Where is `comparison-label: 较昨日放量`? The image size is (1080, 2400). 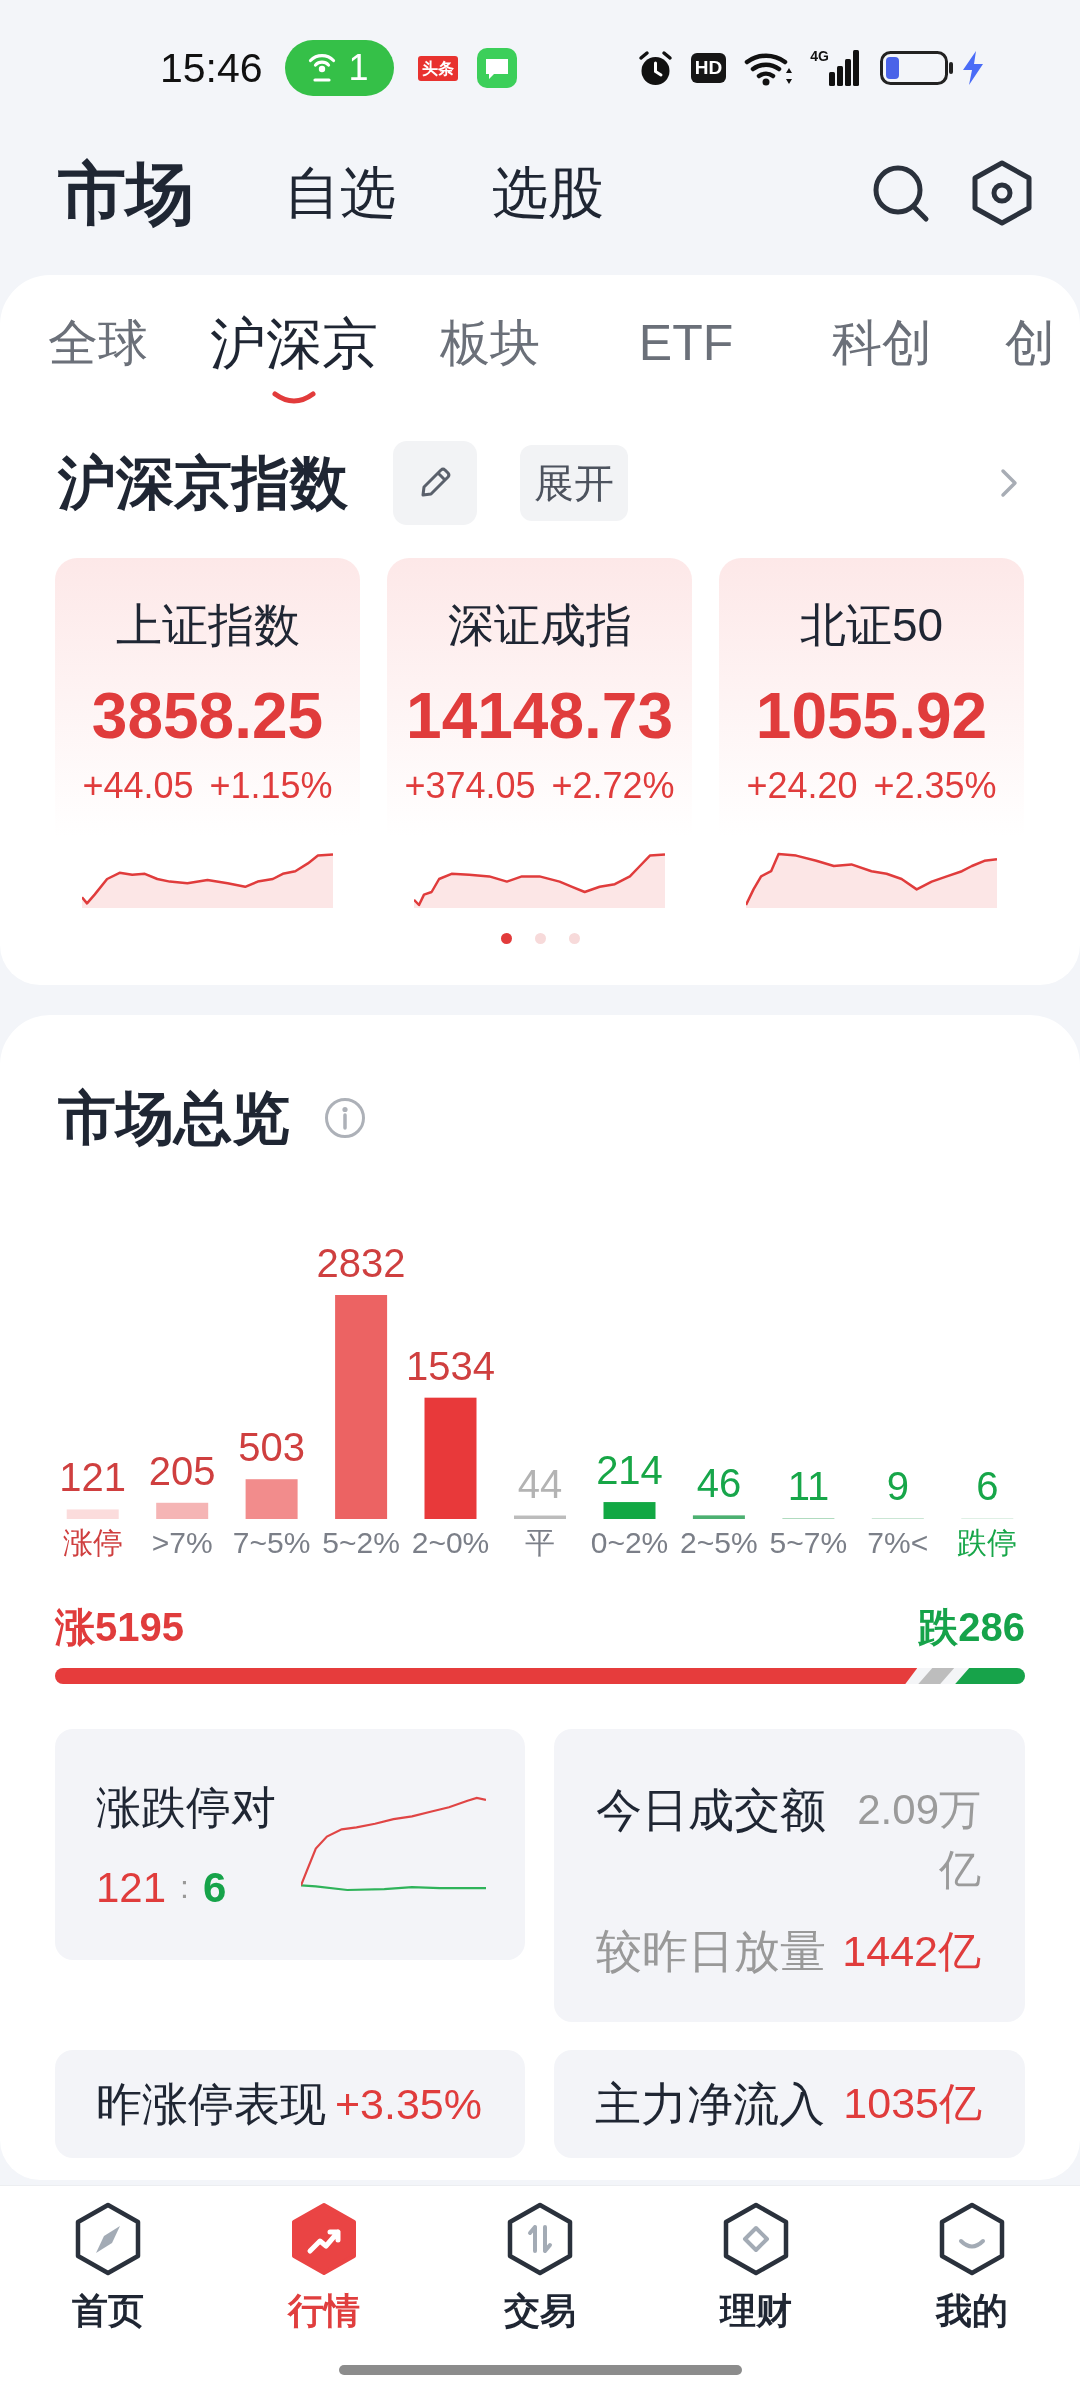 comparison-label: 较昨日放量 is located at coordinates (711, 1951).